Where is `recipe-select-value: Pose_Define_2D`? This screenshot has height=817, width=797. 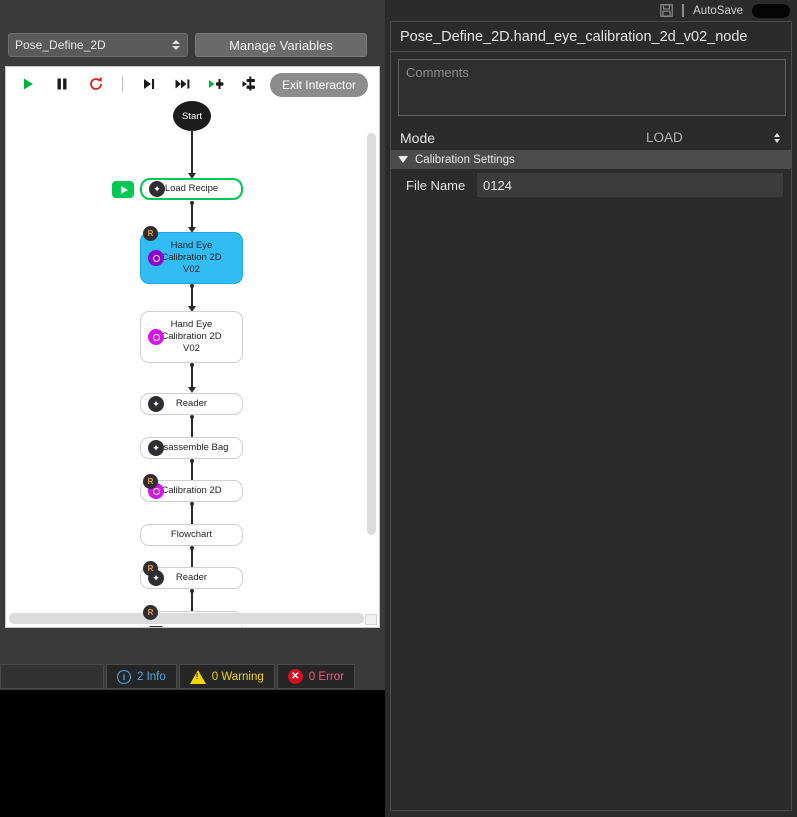 recipe-select-value: Pose_Define_2D is located at coordinates (60, 45).